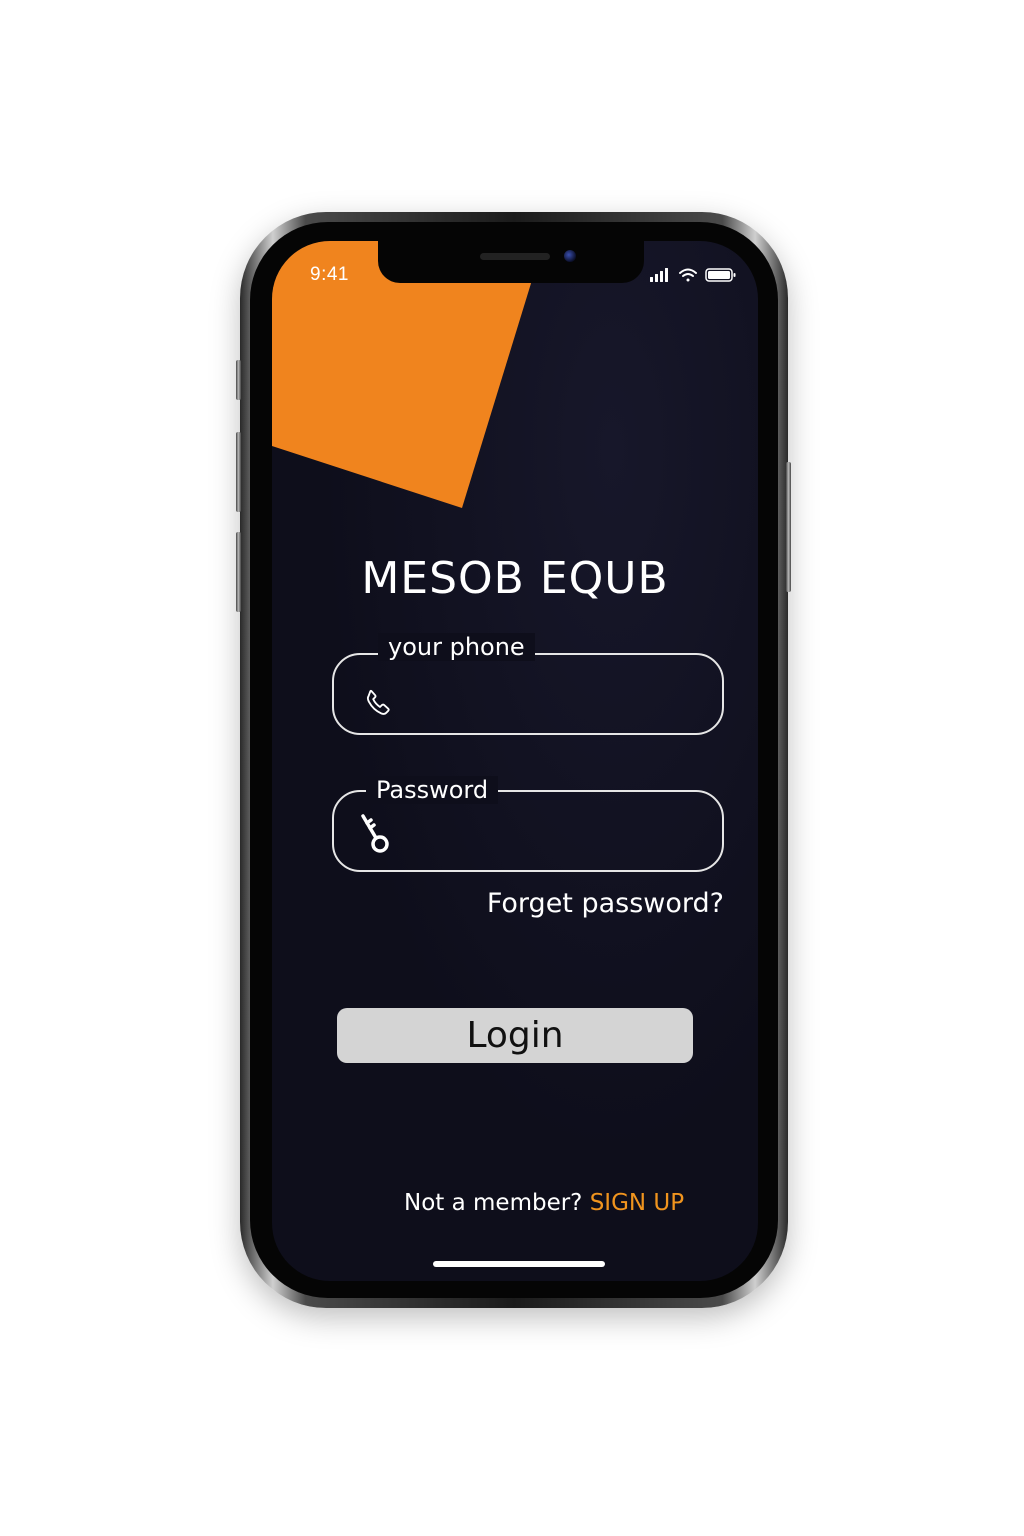  I want to click on forget-password-link: Forget password?, so click(605, 903).